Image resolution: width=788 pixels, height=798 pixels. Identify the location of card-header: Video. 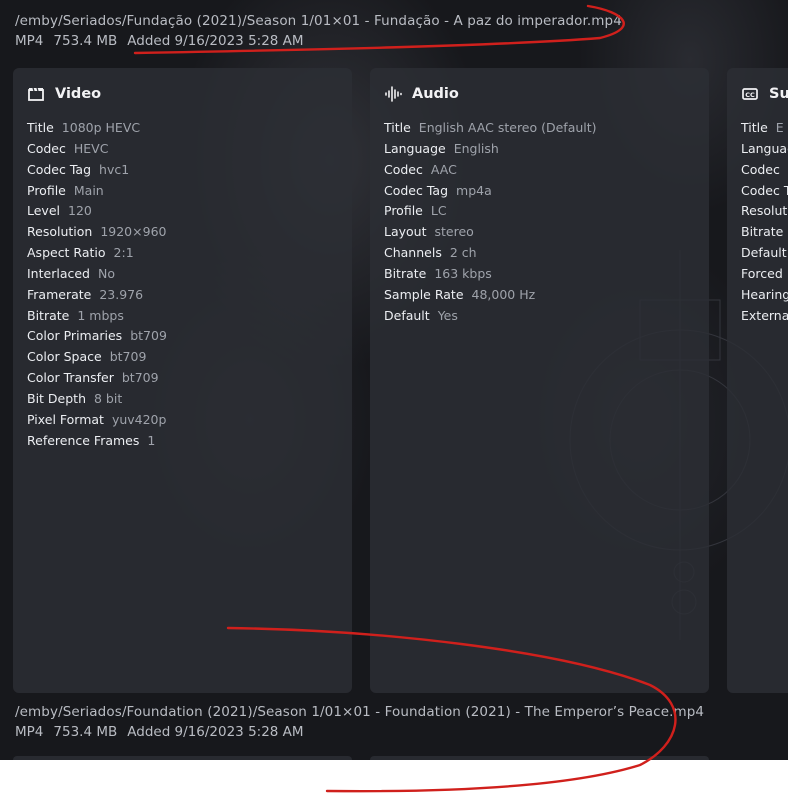
(182, 94).